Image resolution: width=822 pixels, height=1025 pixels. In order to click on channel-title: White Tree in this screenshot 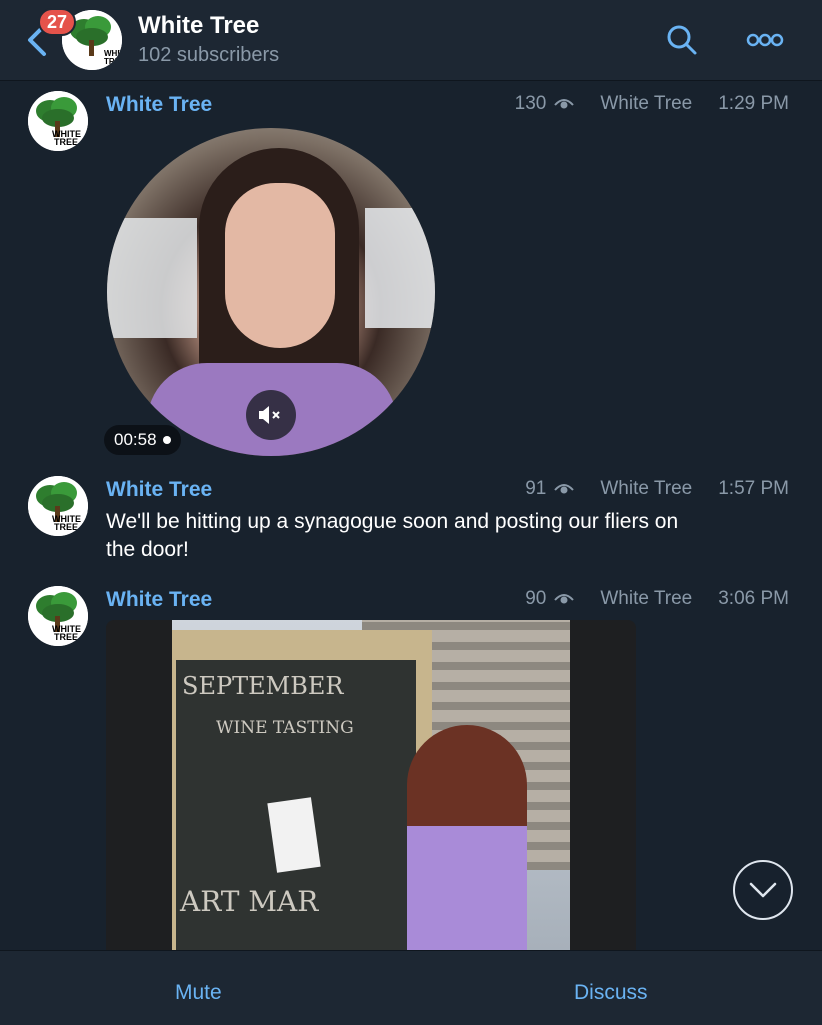, I will do `click(198, 26)`.